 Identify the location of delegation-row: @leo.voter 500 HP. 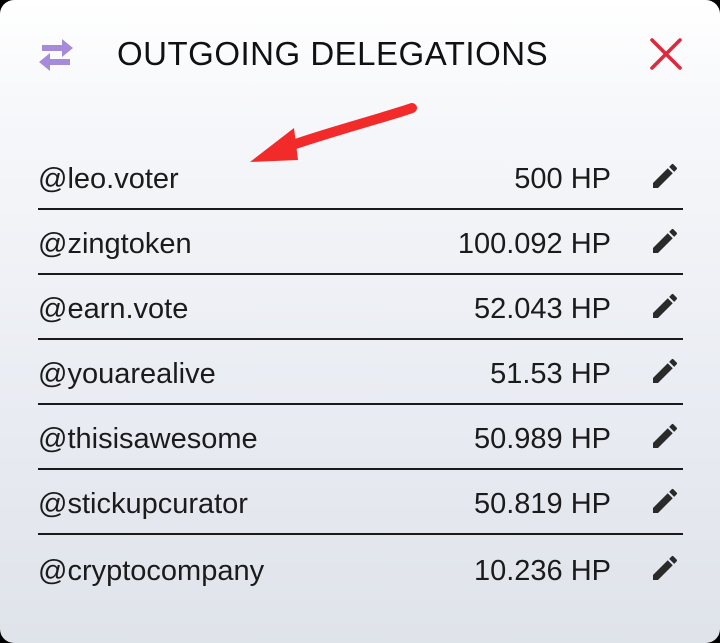
(360, 178).